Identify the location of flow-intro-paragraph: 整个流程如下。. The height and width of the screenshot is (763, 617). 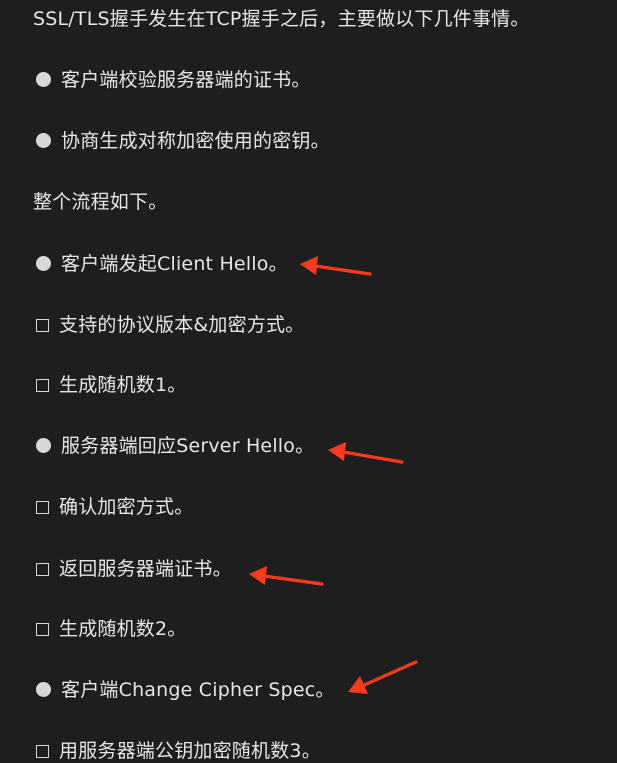
(100, 202).